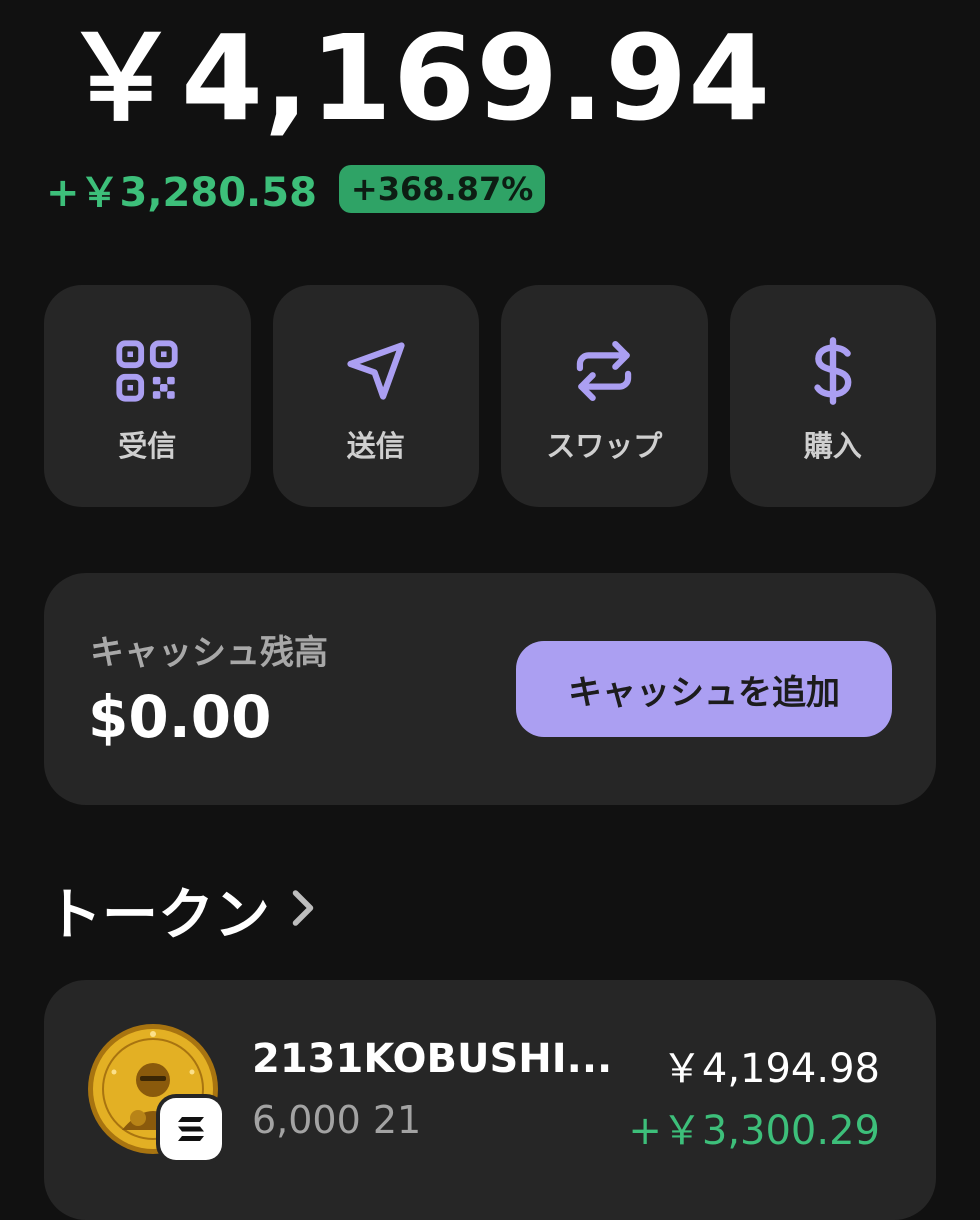  Describe the element at coordinates (147, 446) in the screenshot. I see `receive-label: 受信` at that location.